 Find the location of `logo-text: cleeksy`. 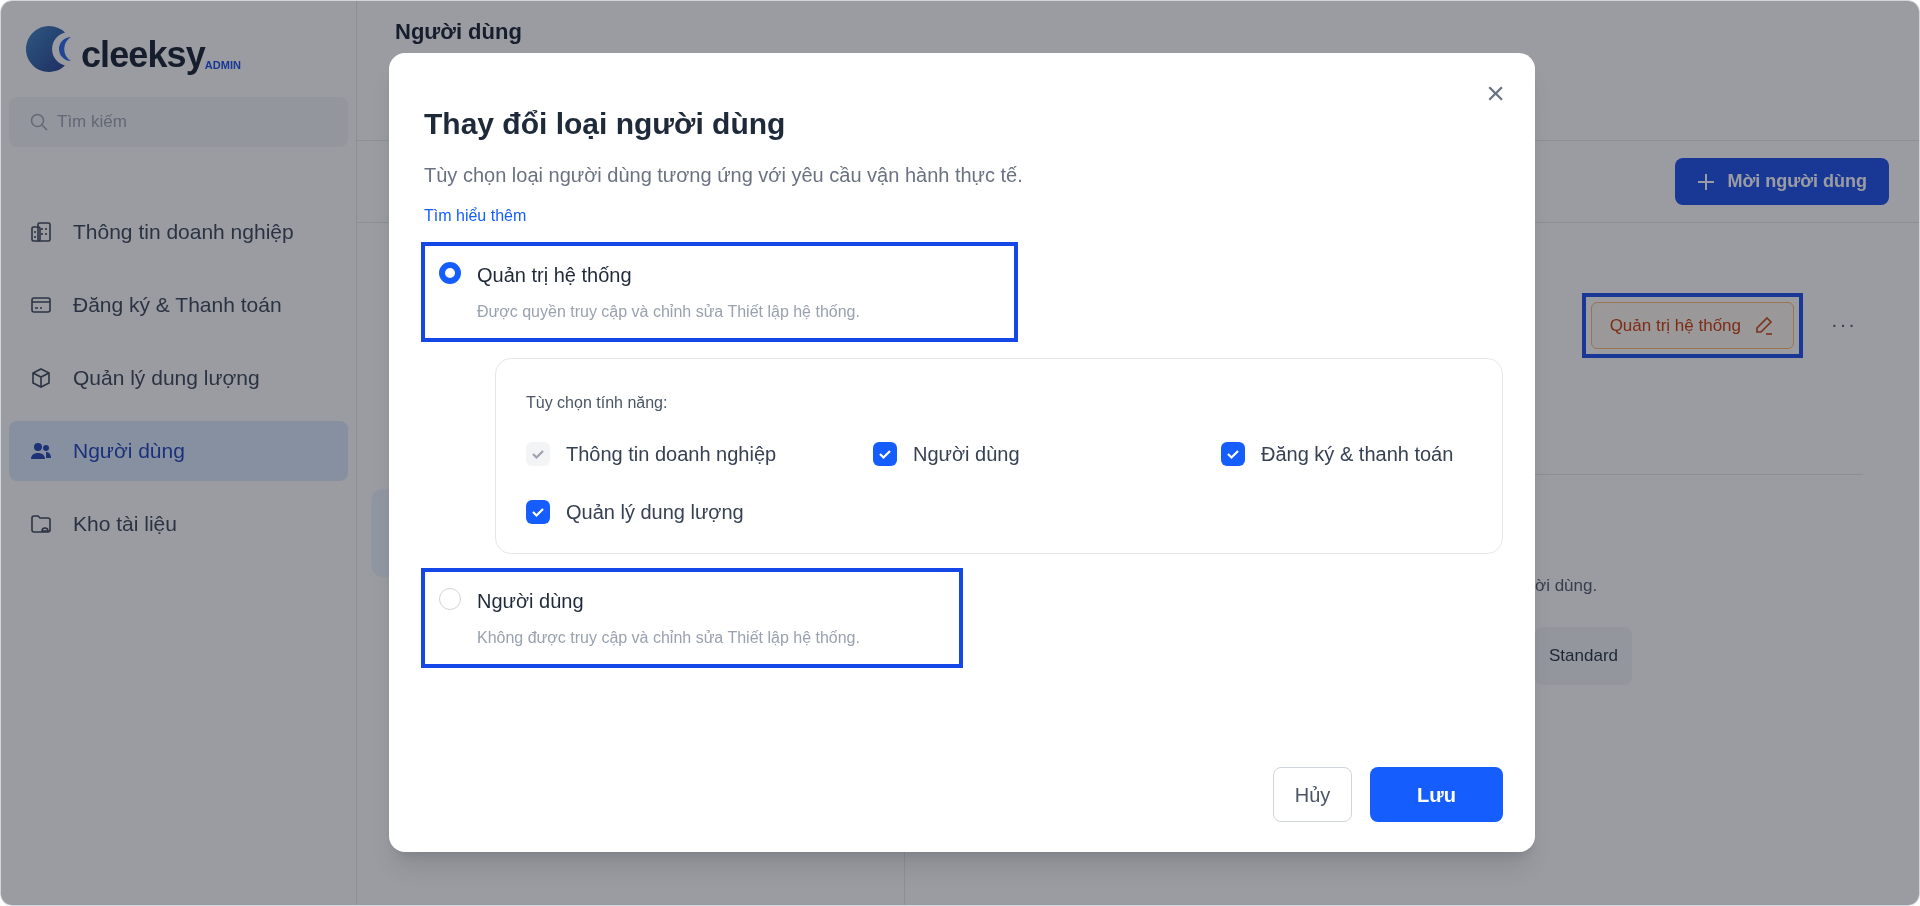

logo-text: cleeksy is located at coordinates (143, 55).